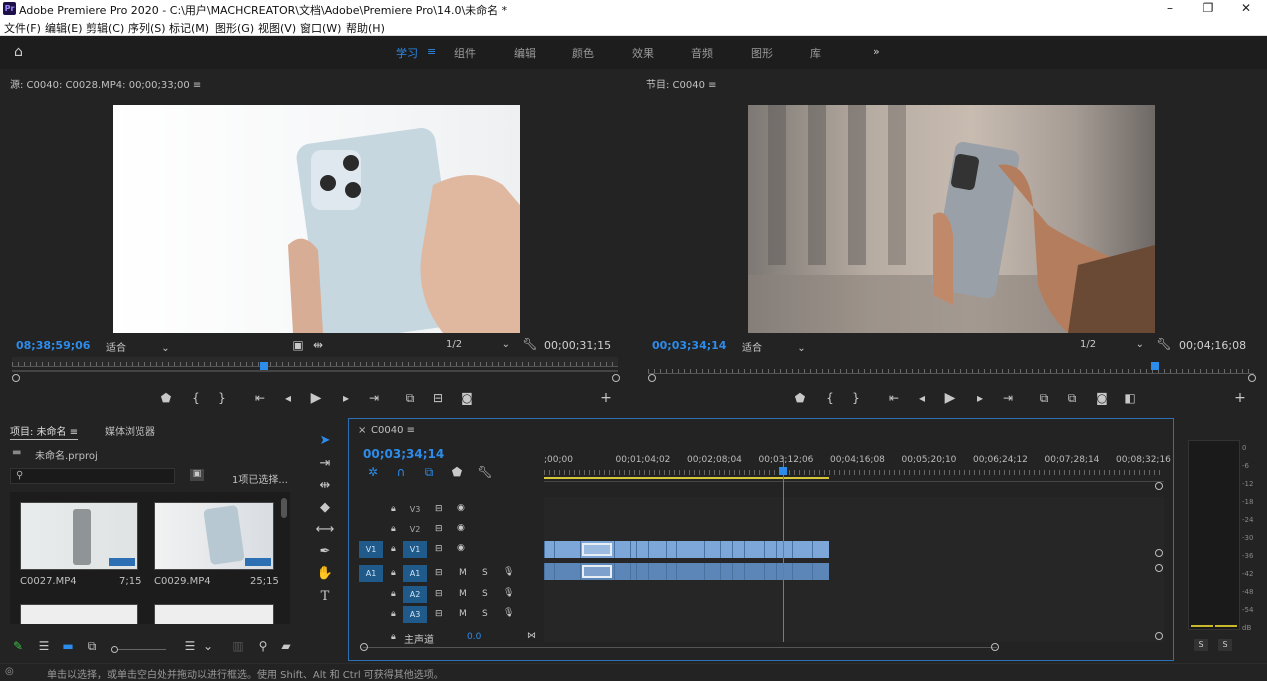 The height and width of the screenshot is (681, 1267). I want to click on workspace-menu-icon: ≡, so click(431, 51).